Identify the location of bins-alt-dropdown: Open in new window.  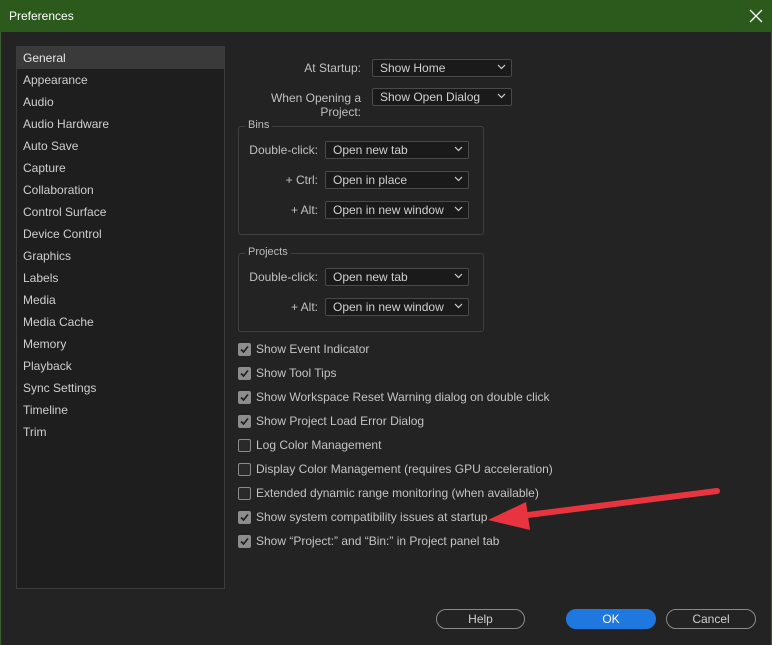
(397, 210).